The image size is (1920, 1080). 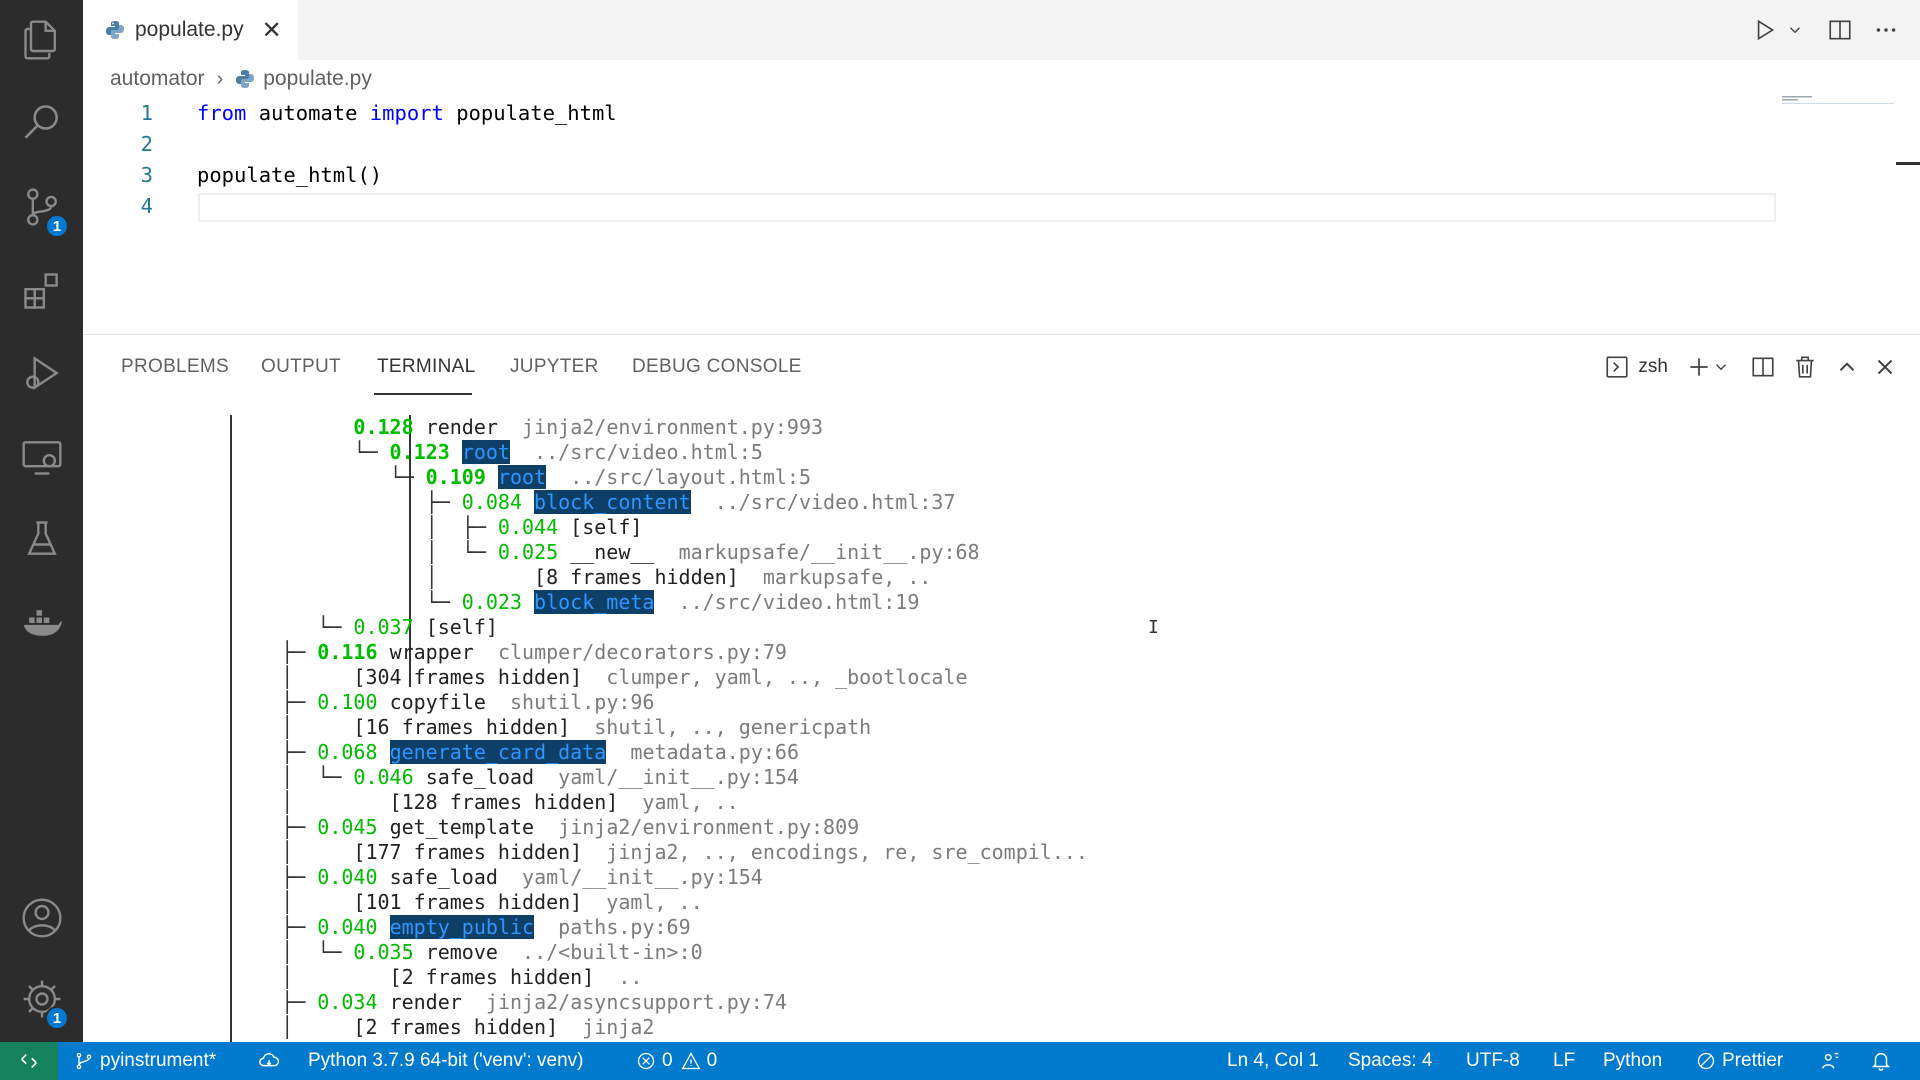 I want to click on keyword: import, so click(x=406, y=113).